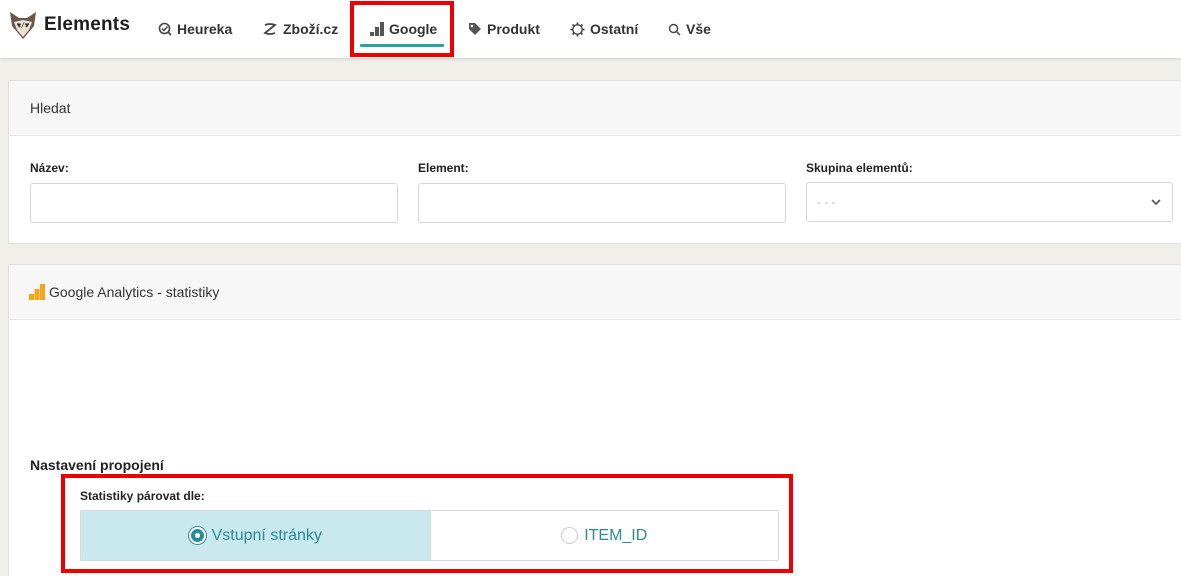 This screenshot has width=1181, height=576. Describe the element at coordinates (377, 29) in the screenshot. I see `google-bars-icon` at that location.